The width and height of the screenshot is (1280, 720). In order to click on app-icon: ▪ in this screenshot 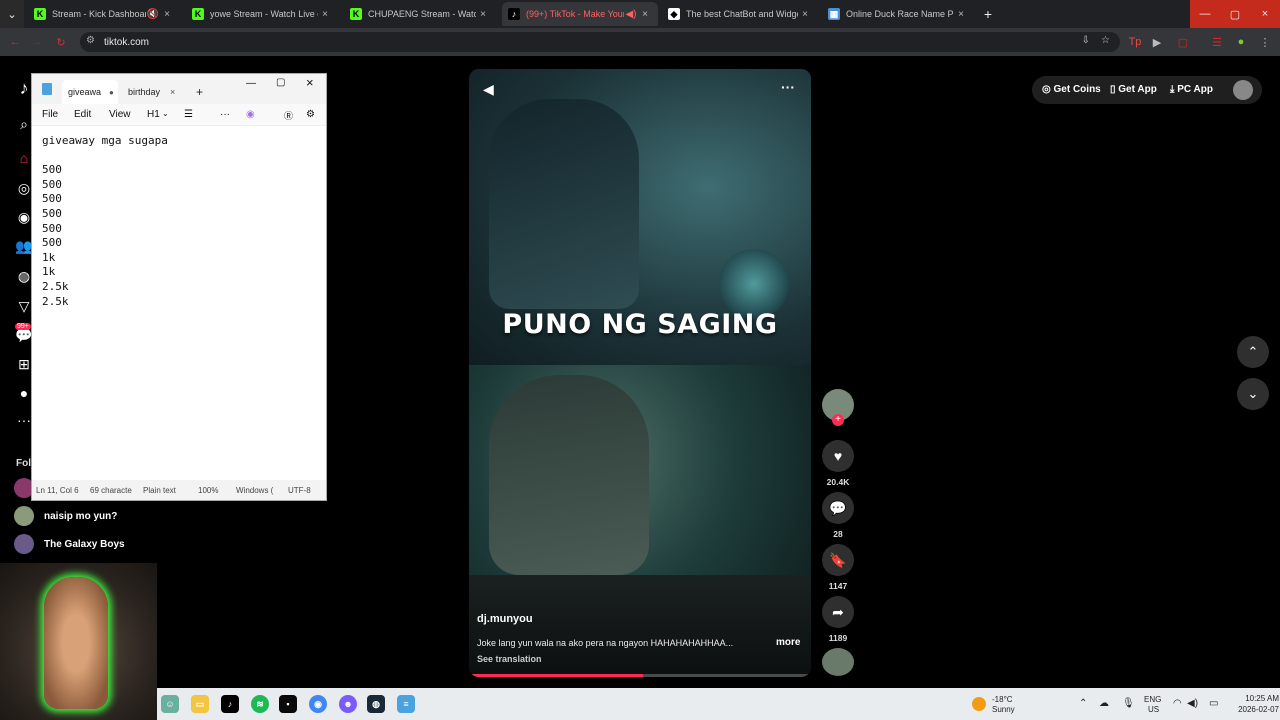, I will do `click(288, 704)`.